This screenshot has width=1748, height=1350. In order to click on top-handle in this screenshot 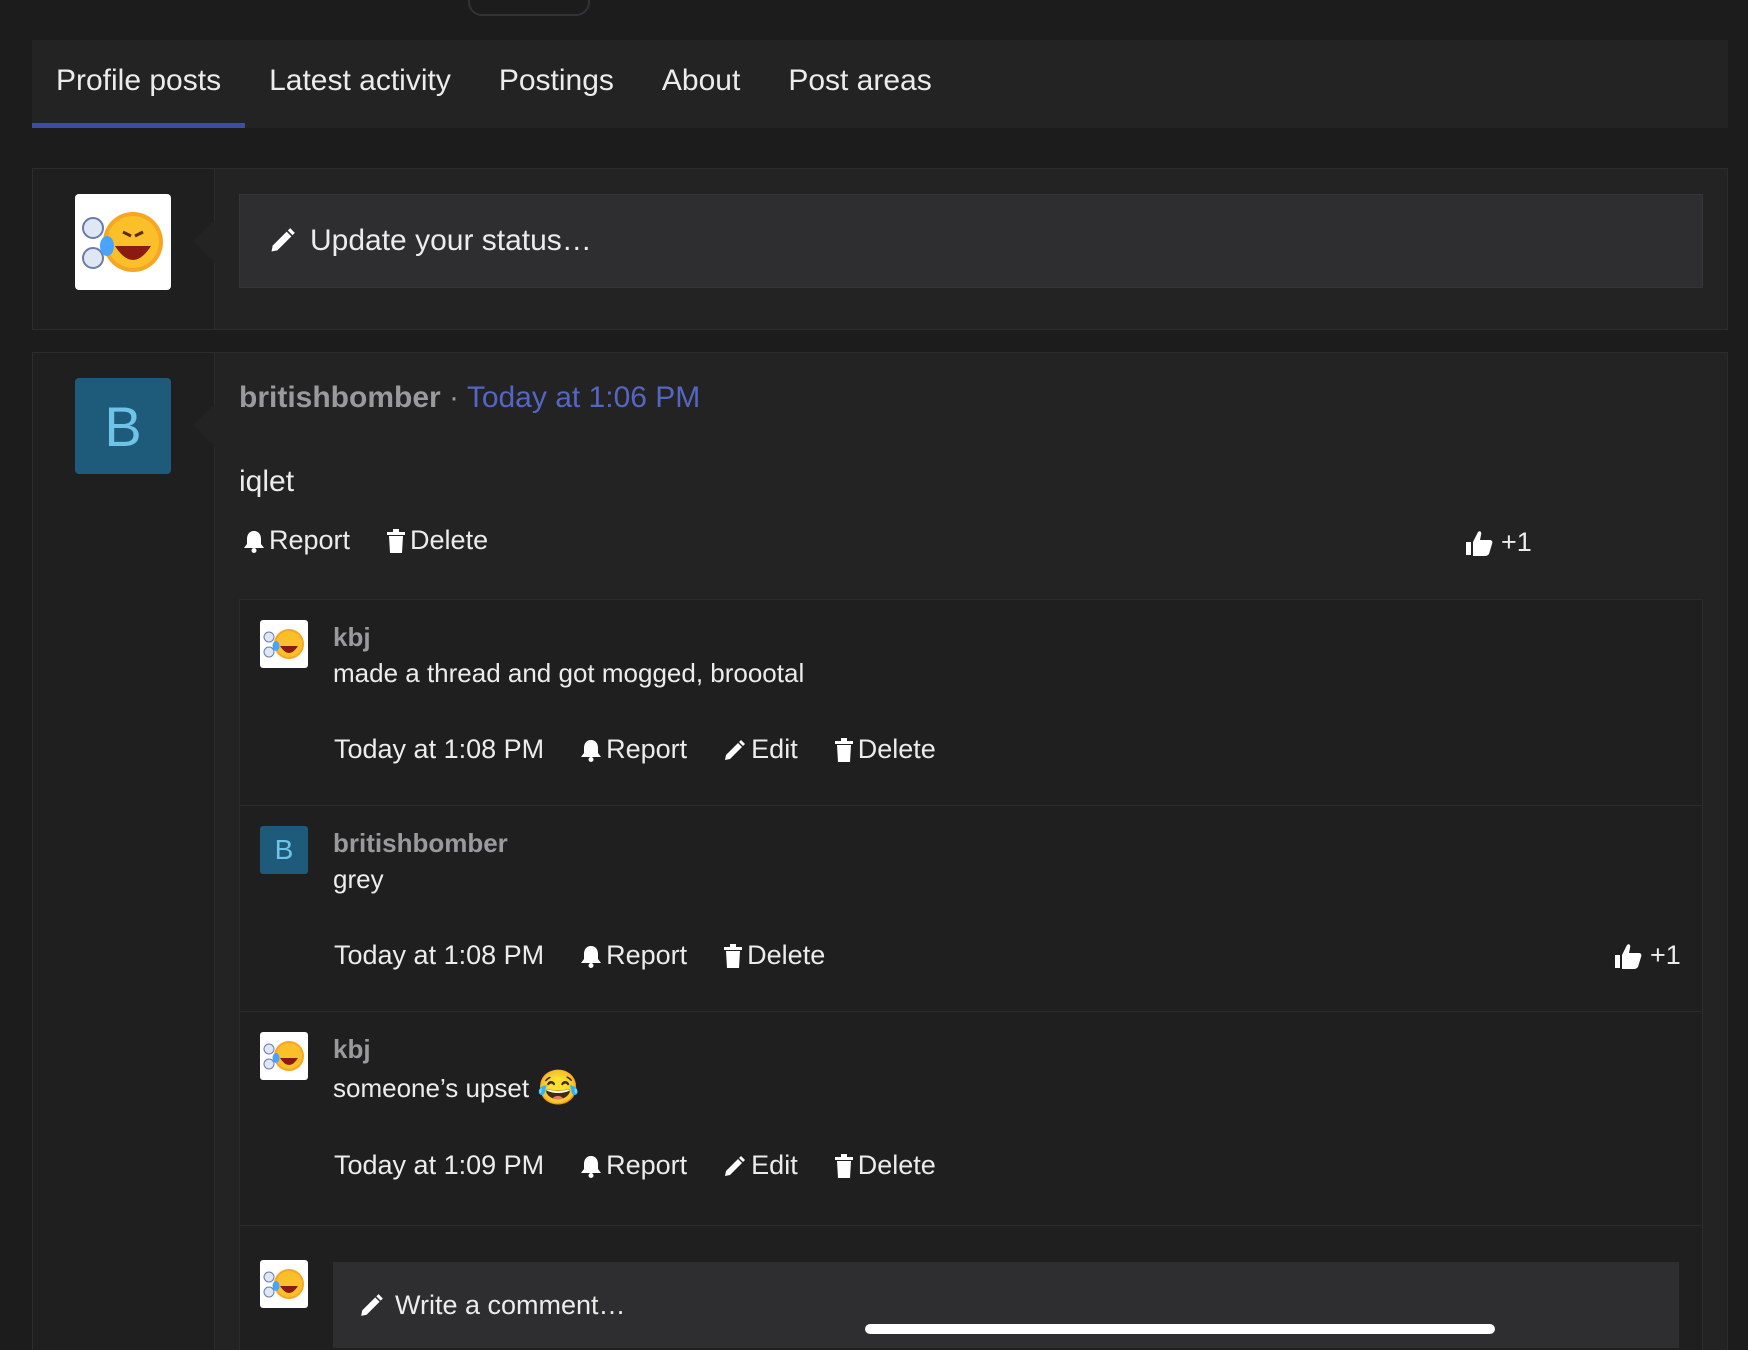, I will do `click(529, 8)`.